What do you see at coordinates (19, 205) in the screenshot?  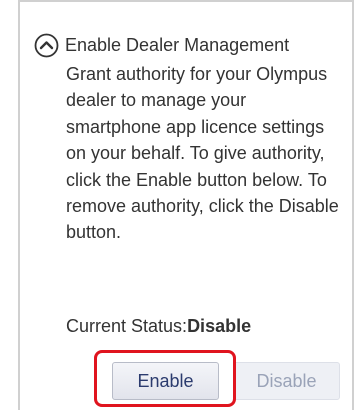 I see `panel-left-border` at bounding box center [19, 205].